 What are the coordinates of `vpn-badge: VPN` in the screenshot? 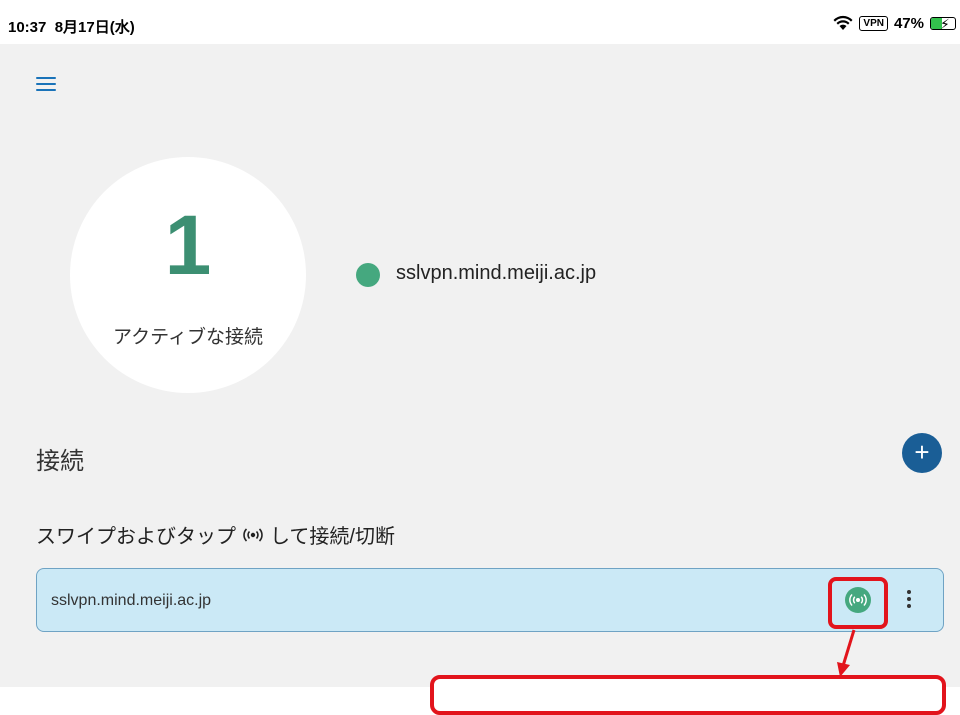 It's located at (873, 23).